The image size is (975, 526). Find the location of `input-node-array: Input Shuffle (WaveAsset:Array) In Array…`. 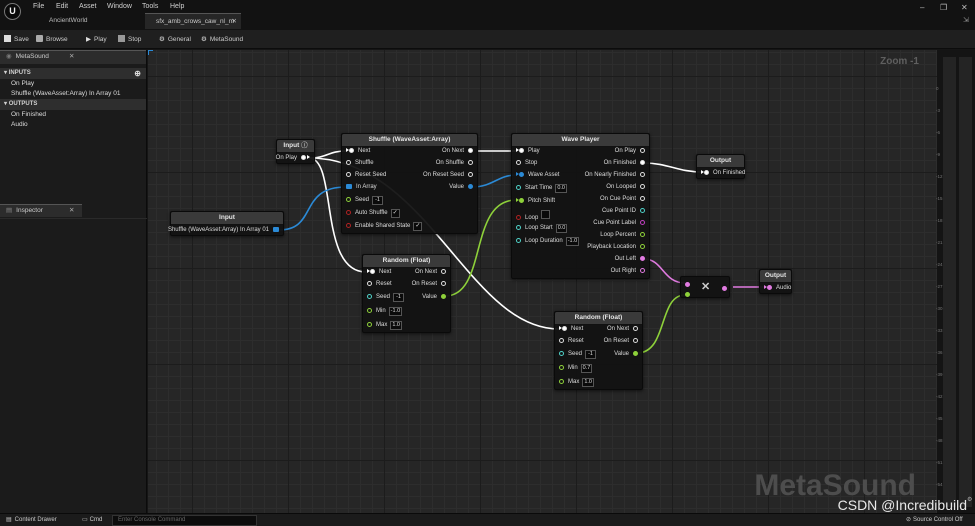

input-node-array: Input Shuffle (WaveAsset:Array) In Array… is located at coordinates (226, 223).